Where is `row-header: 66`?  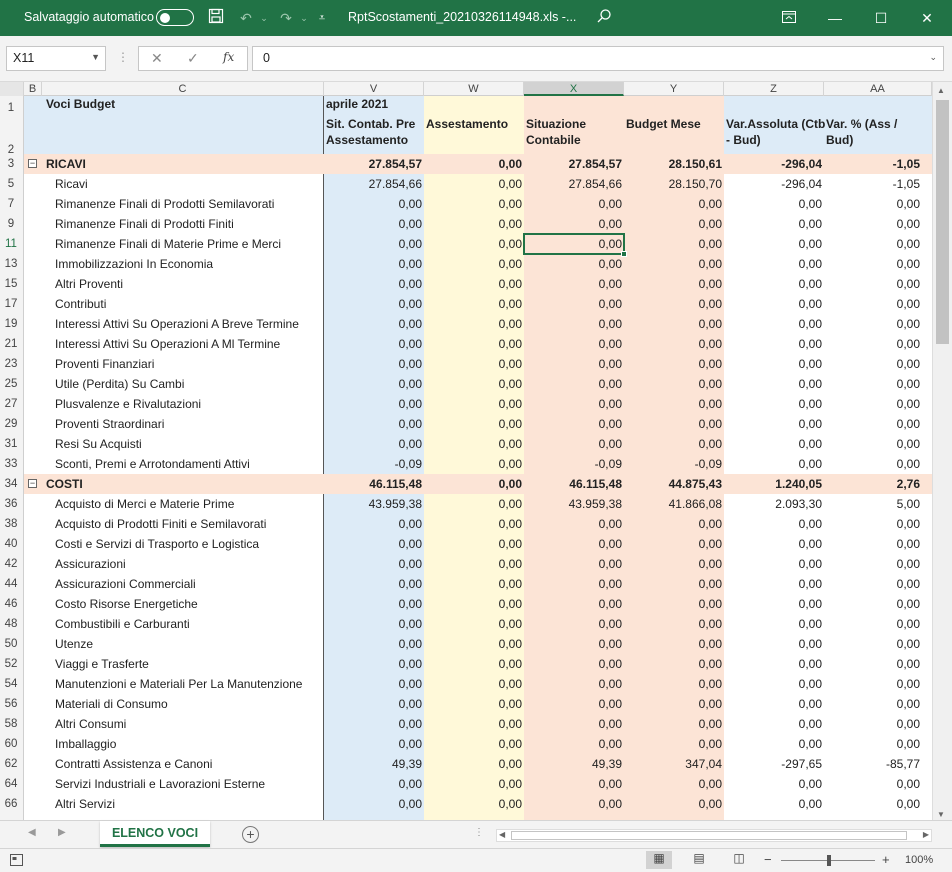 row-header: 66 is located at coordinates (11, 806).